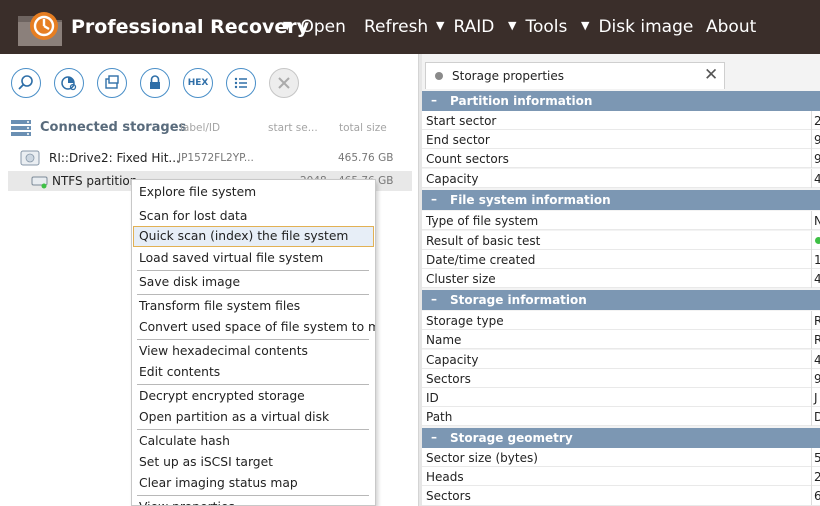  What do you see at coordinates (253, 417) in the screenshot?
I see `menu-item-open-virtual-disk: Open partition as a virtual disk` at bounding box center [253, 417].